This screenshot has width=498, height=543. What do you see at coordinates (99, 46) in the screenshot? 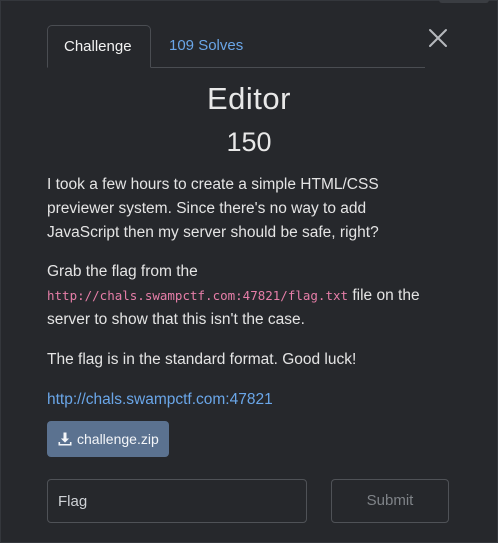
I see `tab-challenge: Challenge` at bounding box center [99, 46].